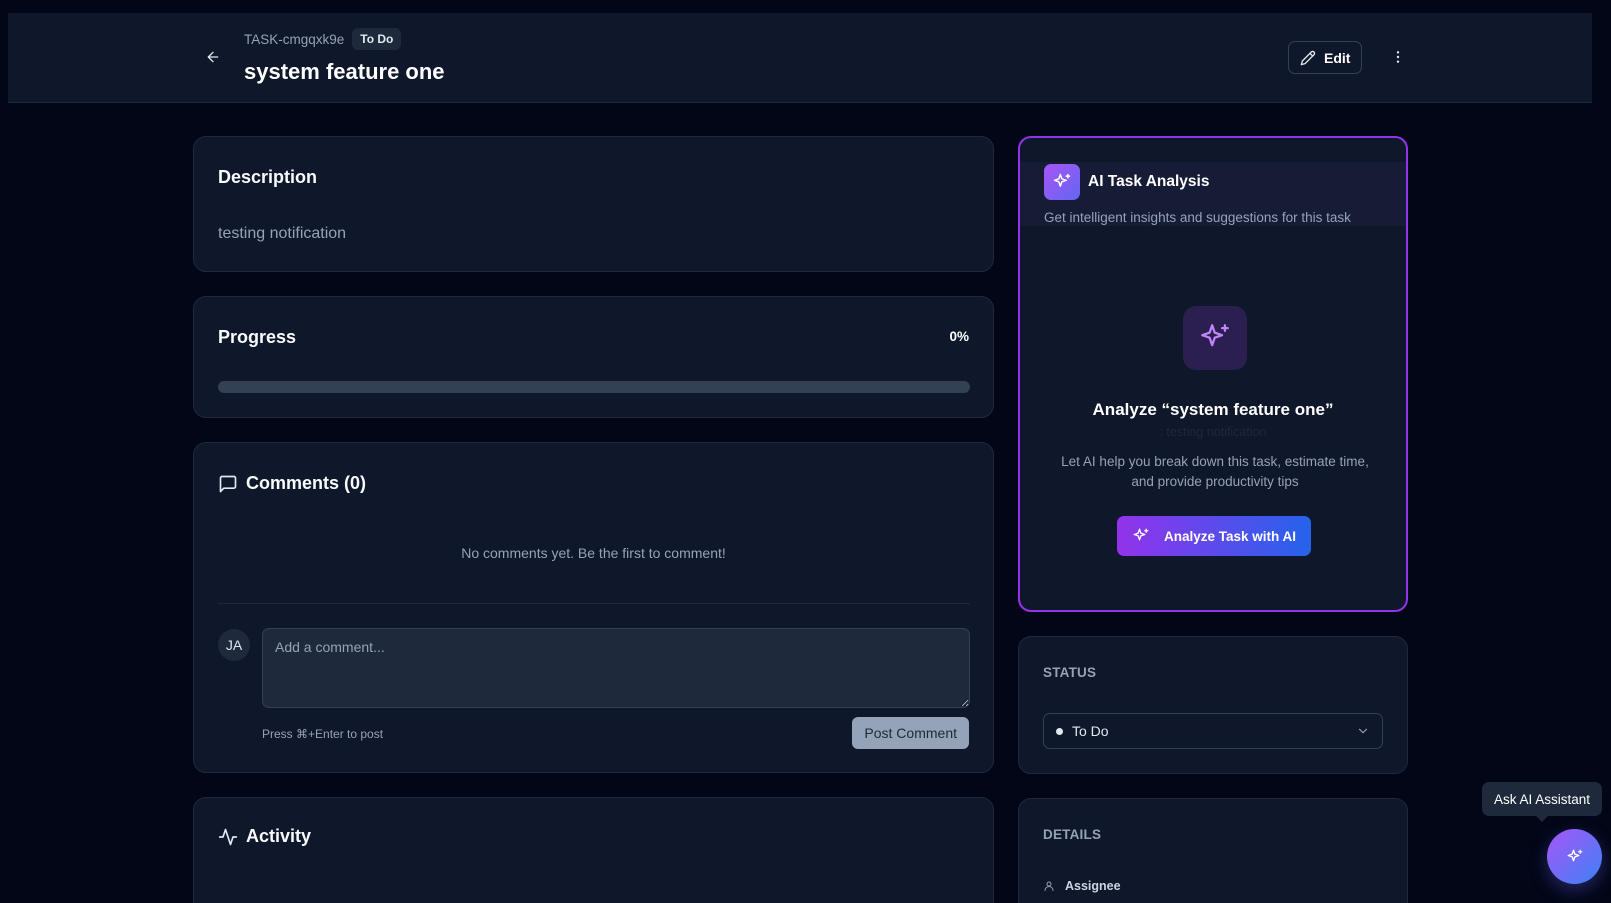 This screenshot has width=1611, height=903. I want to click on page-title: system feature one, so click(344, 71).